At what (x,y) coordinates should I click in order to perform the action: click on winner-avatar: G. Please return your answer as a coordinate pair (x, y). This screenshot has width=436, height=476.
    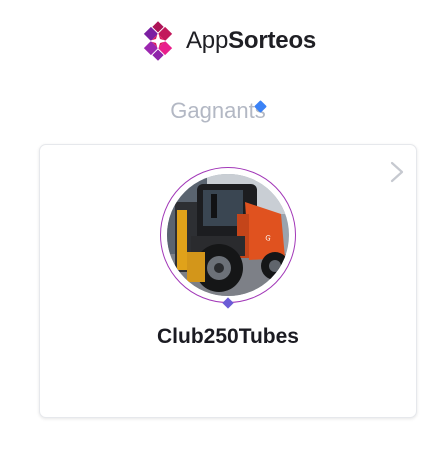
    Looking at the image, I should click on (228, 235).